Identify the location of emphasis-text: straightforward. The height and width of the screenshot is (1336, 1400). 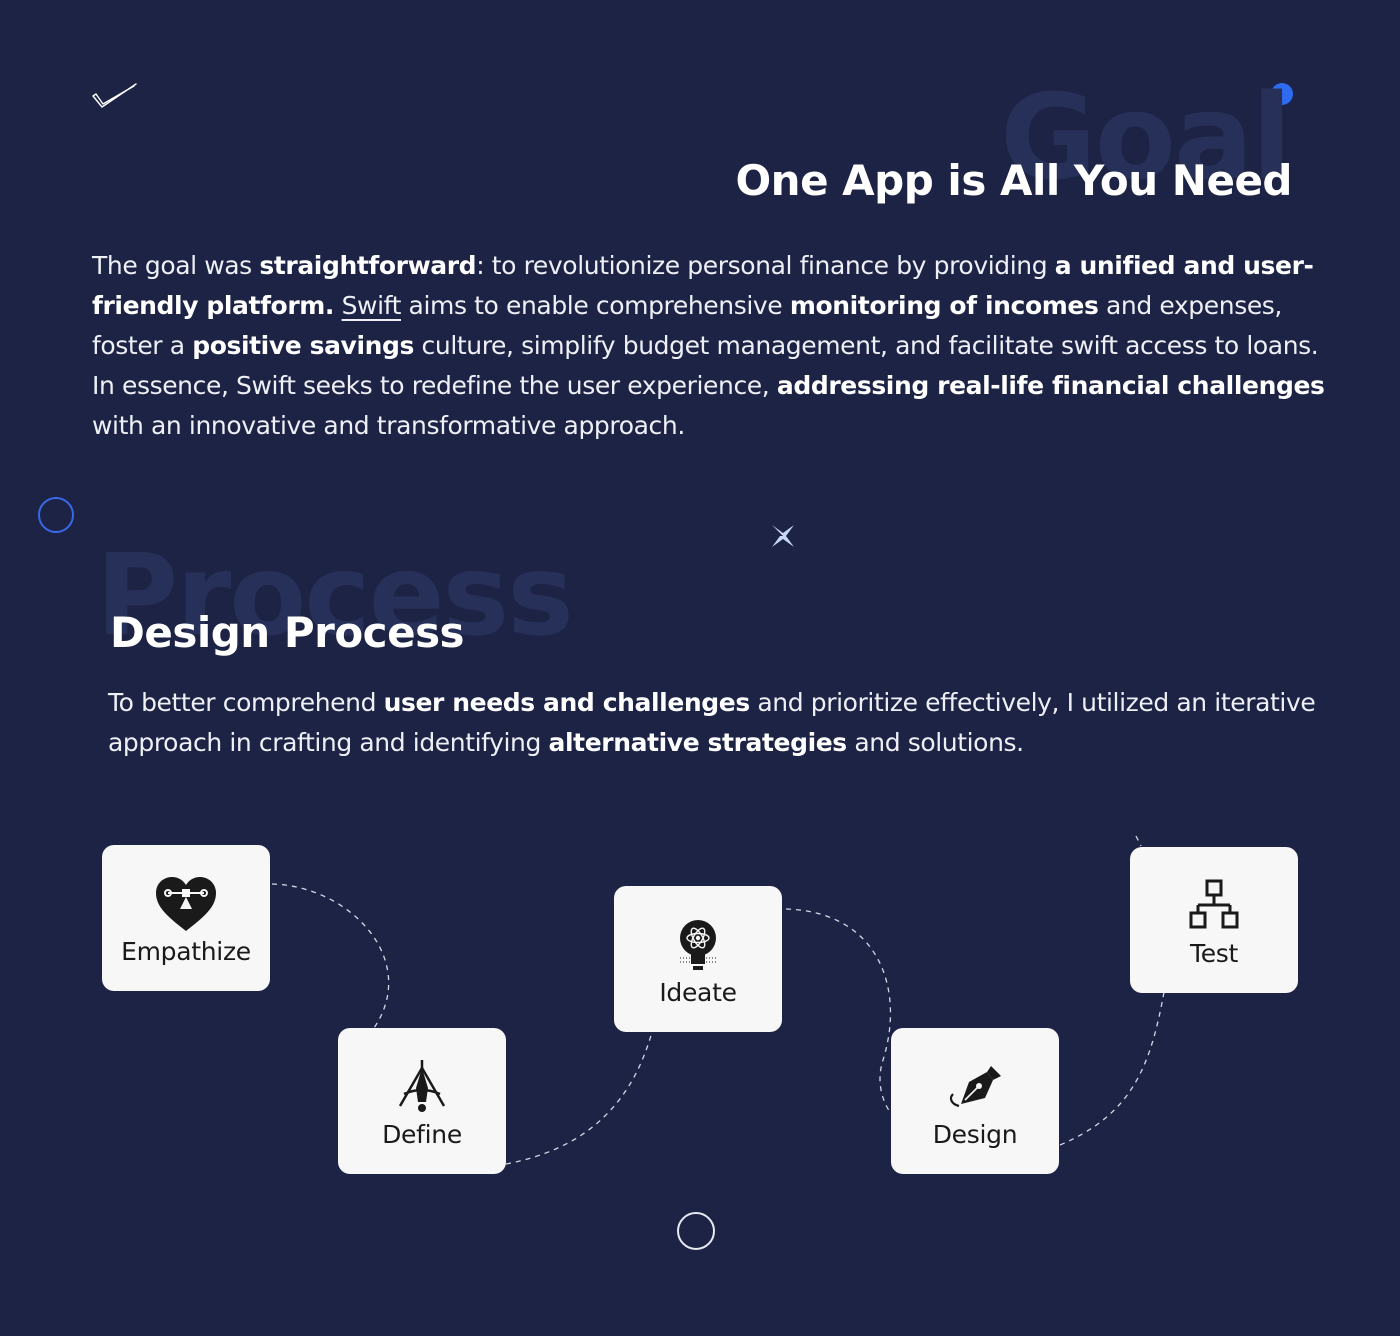
(368, 265).